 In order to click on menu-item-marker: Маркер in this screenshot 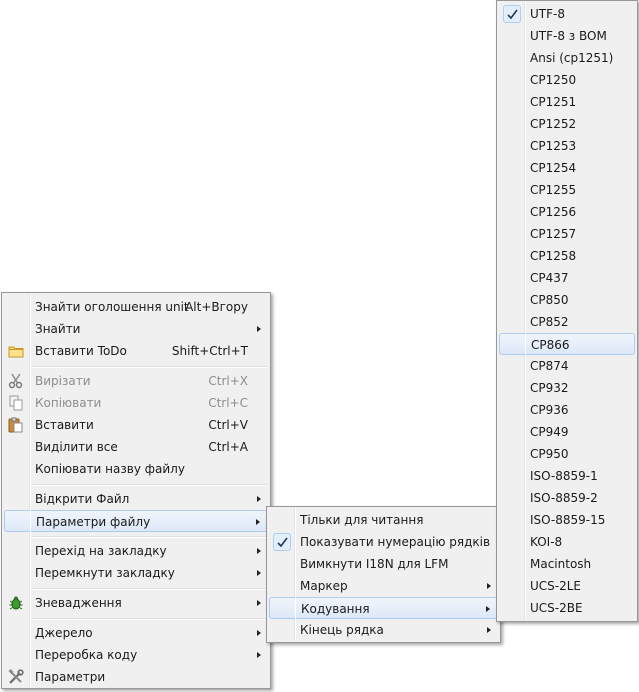, I will do `click(383, 586)`.